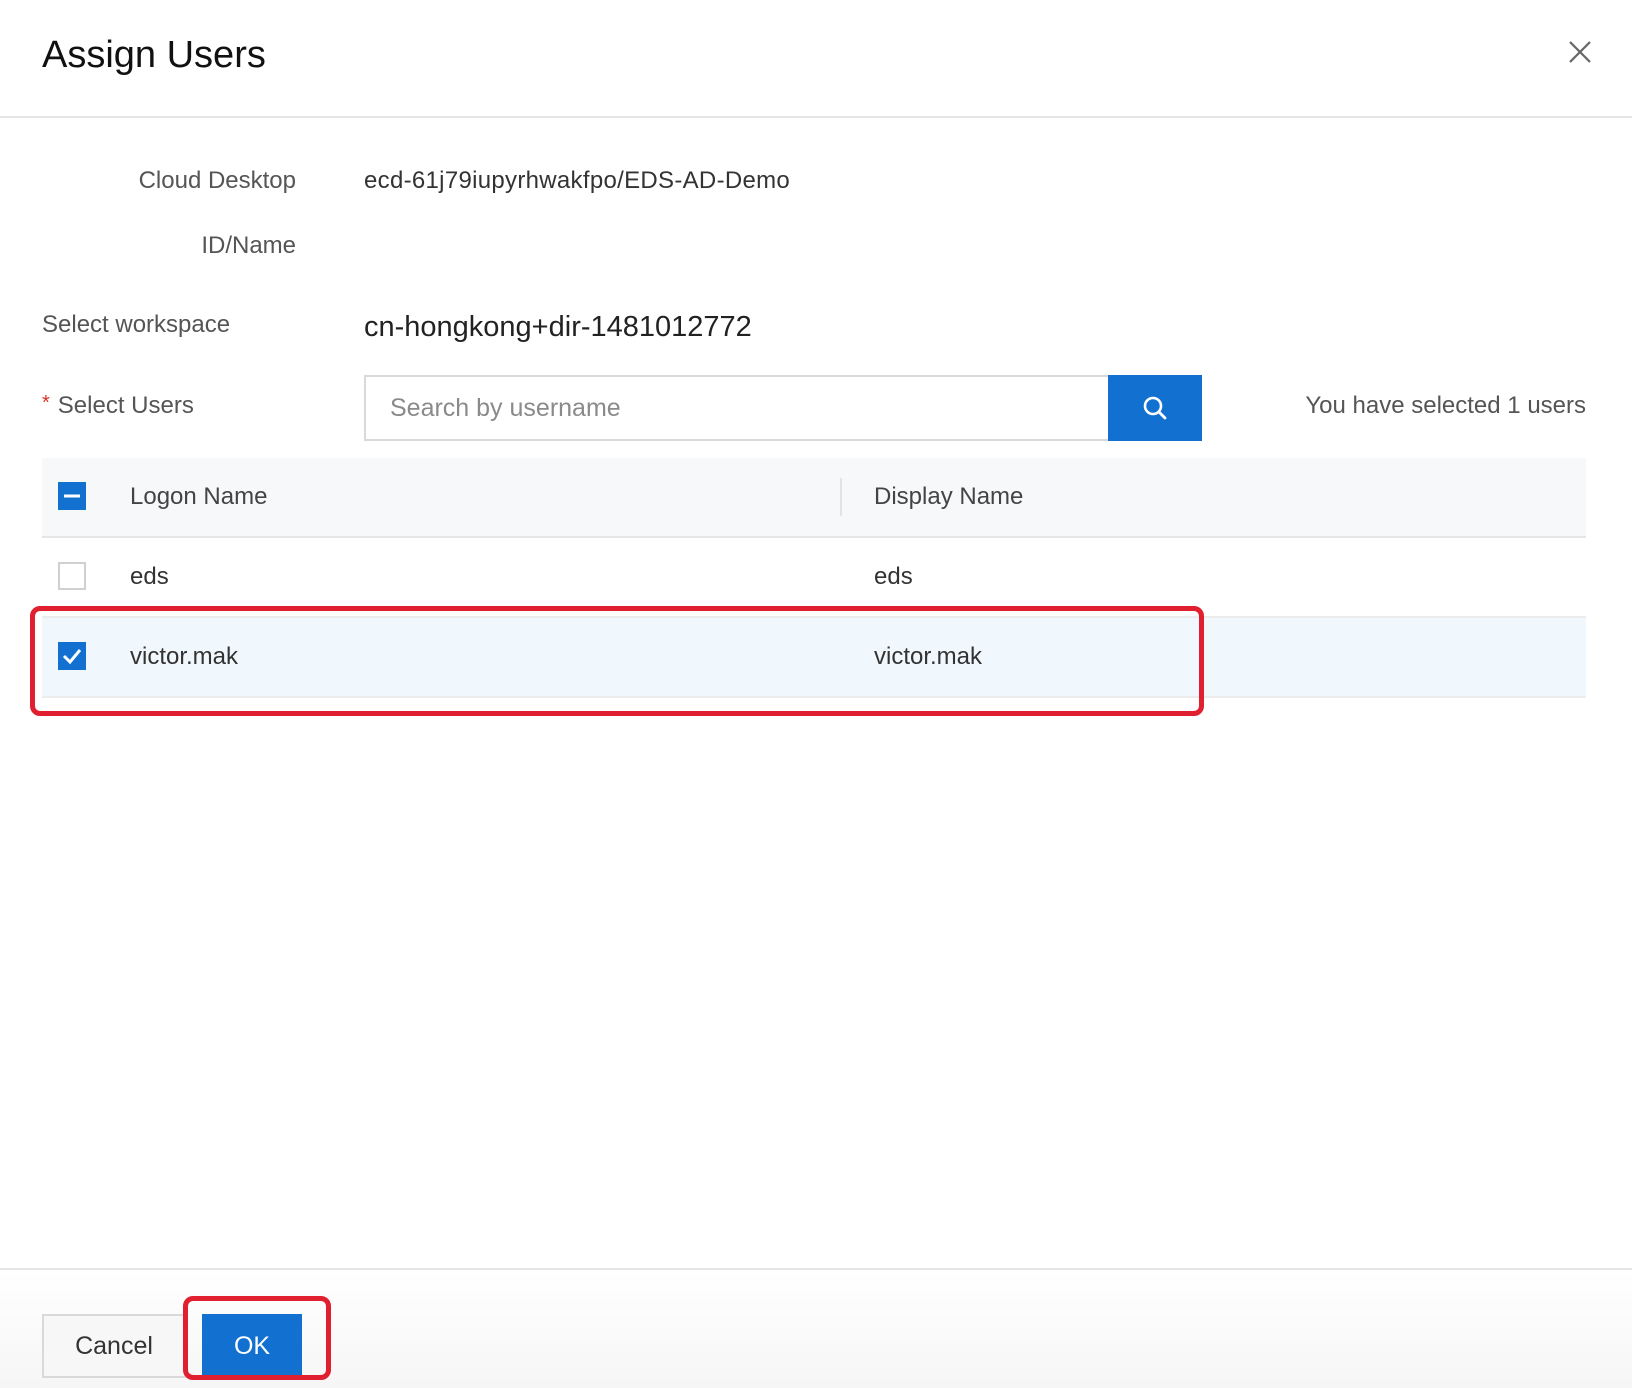  What do you see at coordinates (949, 496) in the screenshot?
I see `column-header-display-name: Display Name` at bounding box center [949, 496].